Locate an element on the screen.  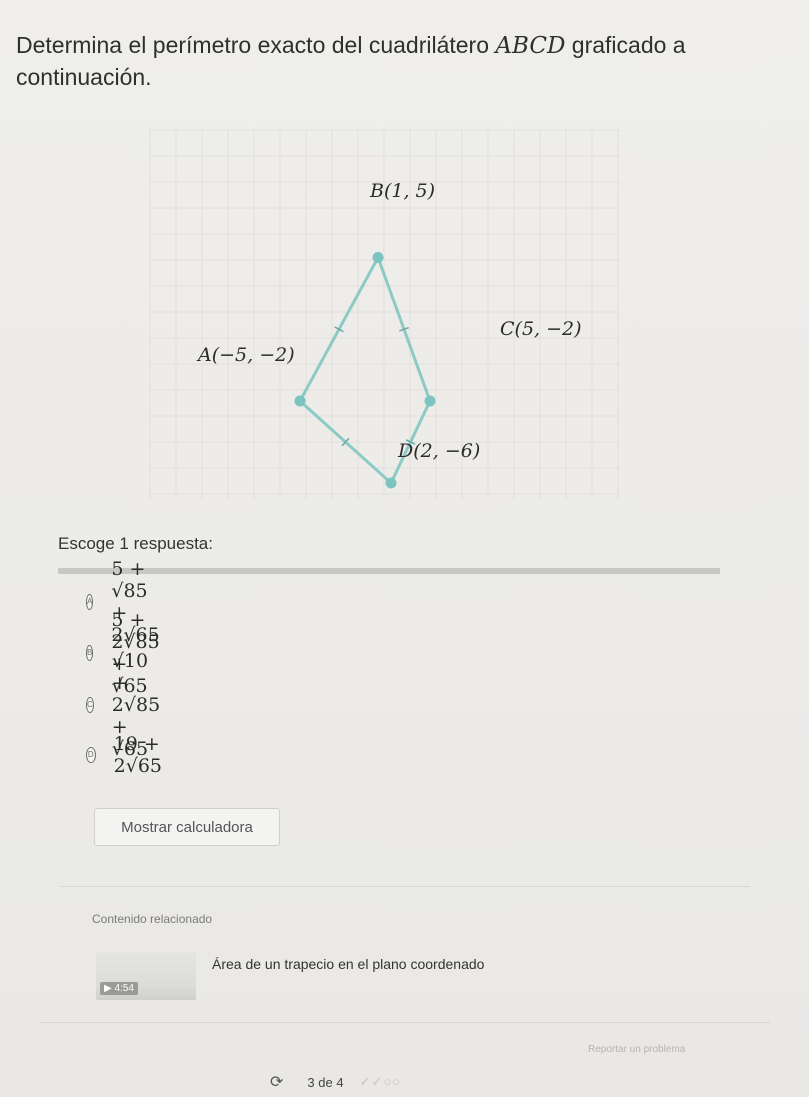
option-d: D 19 + 2√65 is located at coordinates (127, 755).